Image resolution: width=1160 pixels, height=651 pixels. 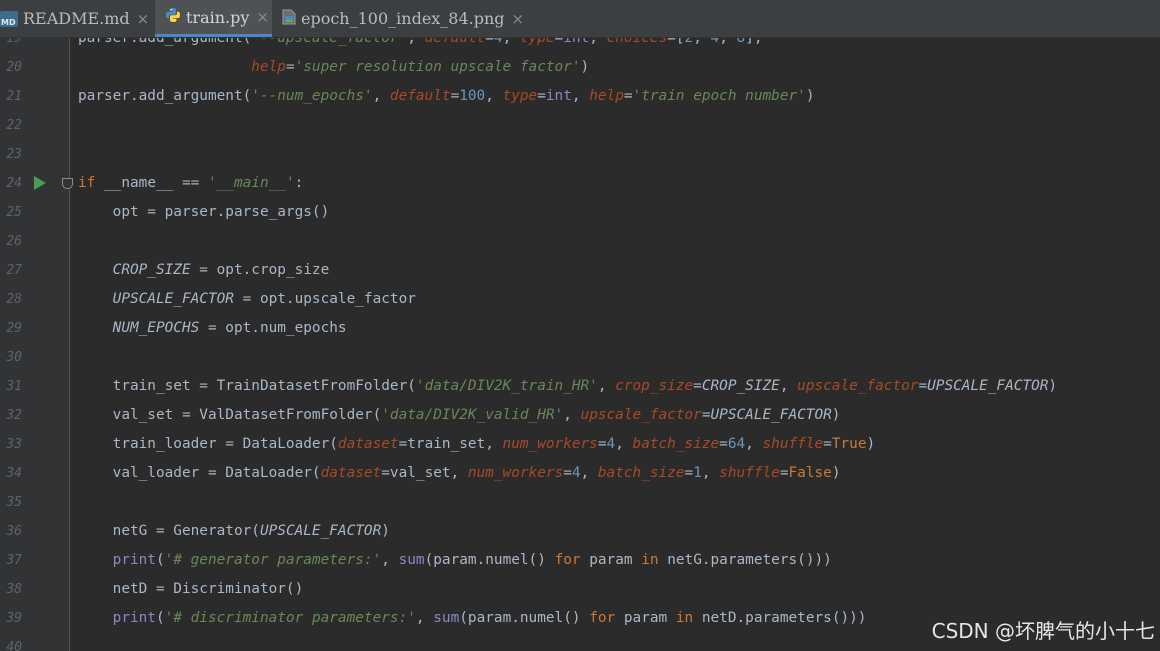 I want to click on code-token: netD.parameters())), so click(x=784, y=618).